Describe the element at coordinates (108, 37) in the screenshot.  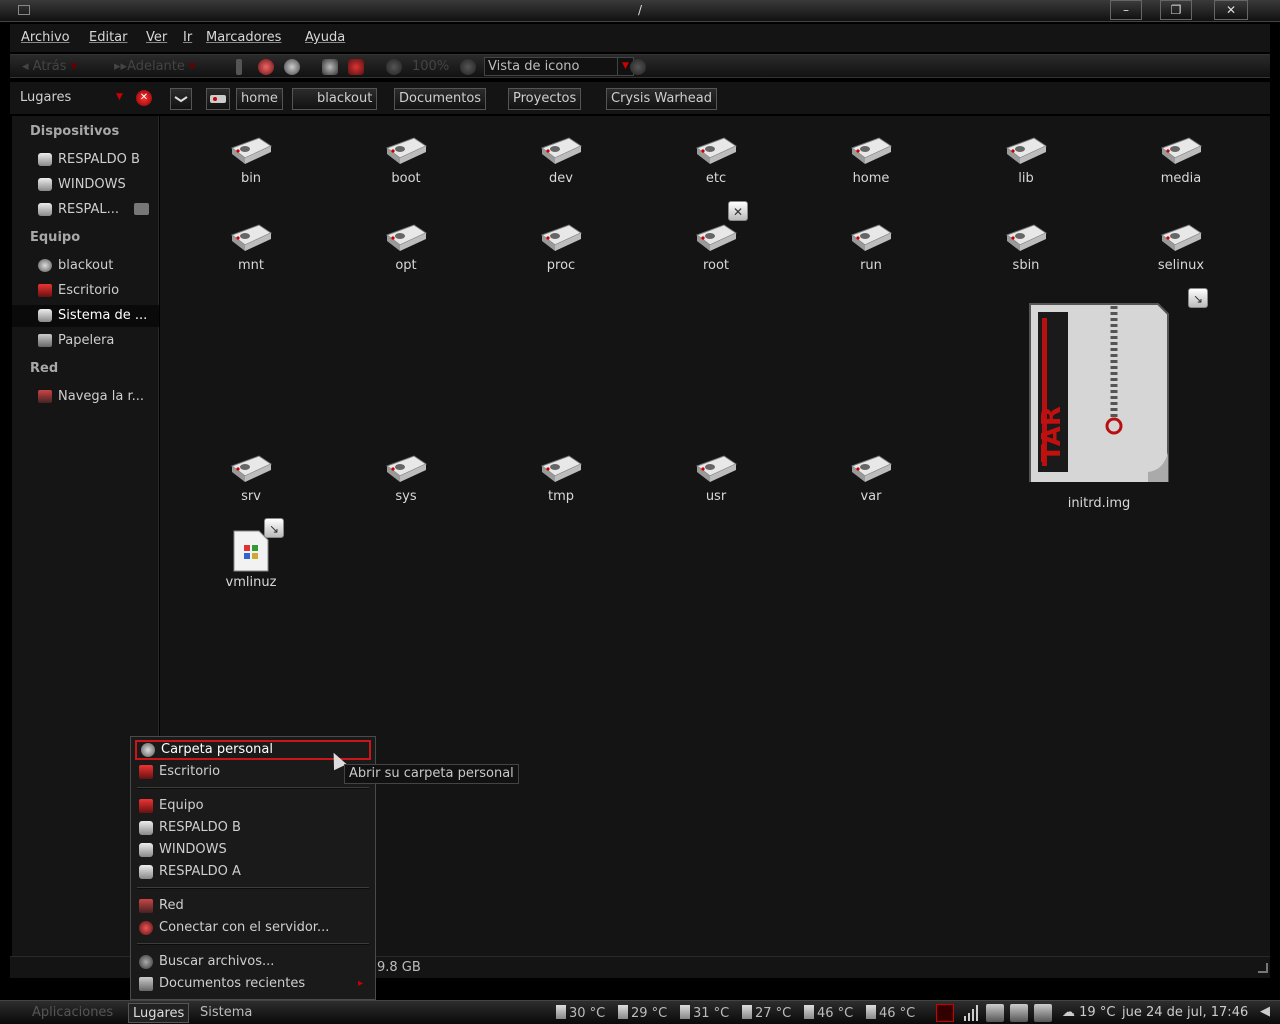
I see `menu-editar: Editar` at that location.